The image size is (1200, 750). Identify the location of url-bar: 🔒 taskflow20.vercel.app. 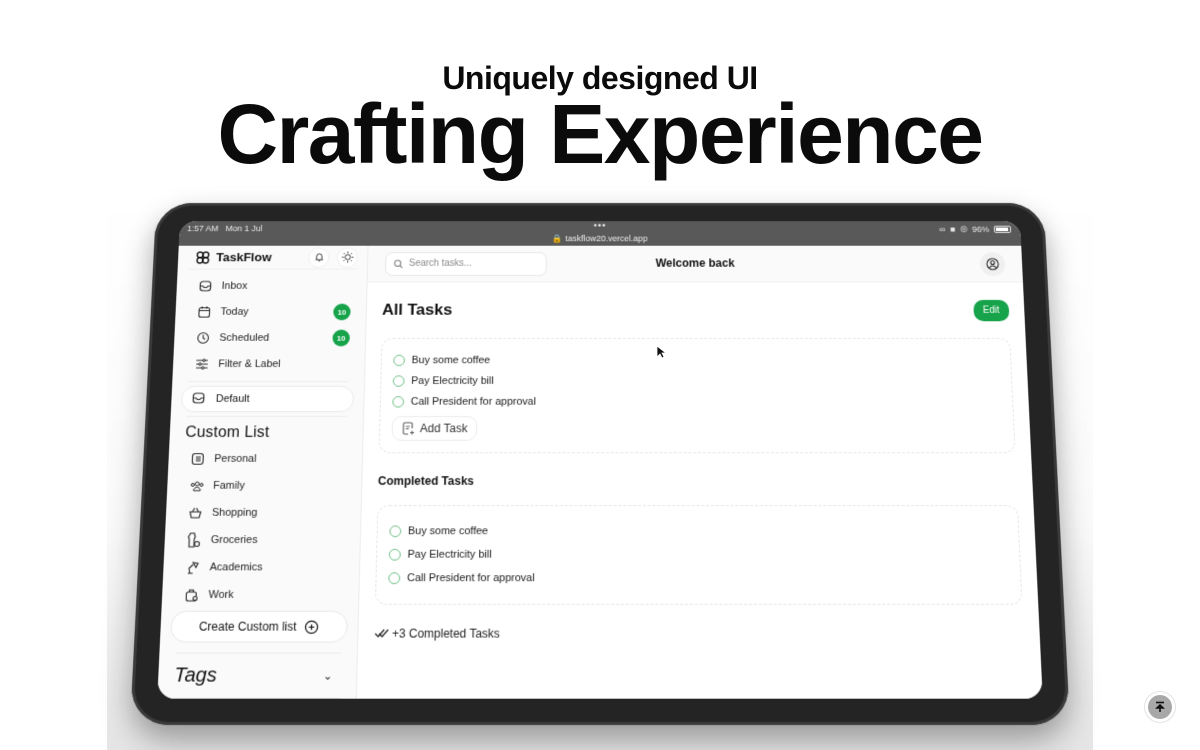
(599, 239).